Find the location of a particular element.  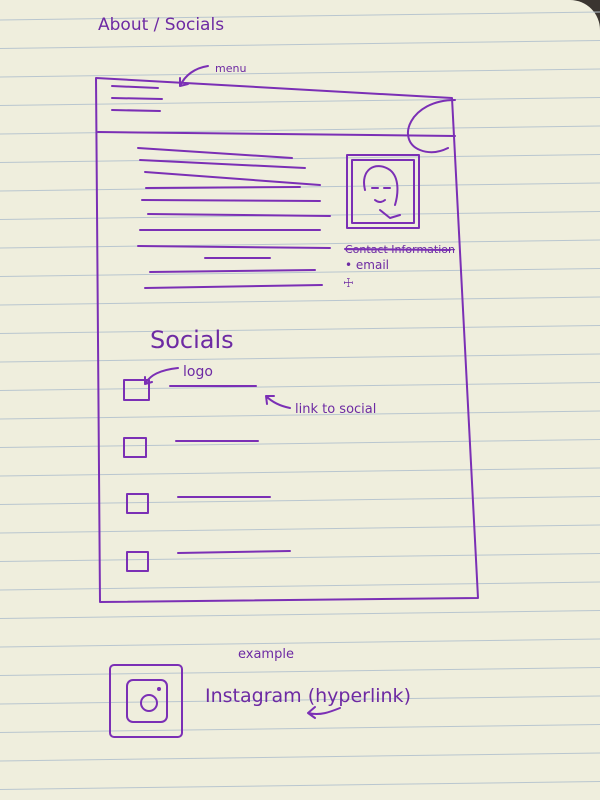

hyperlink-arrow is located at coordinates (324, 712).